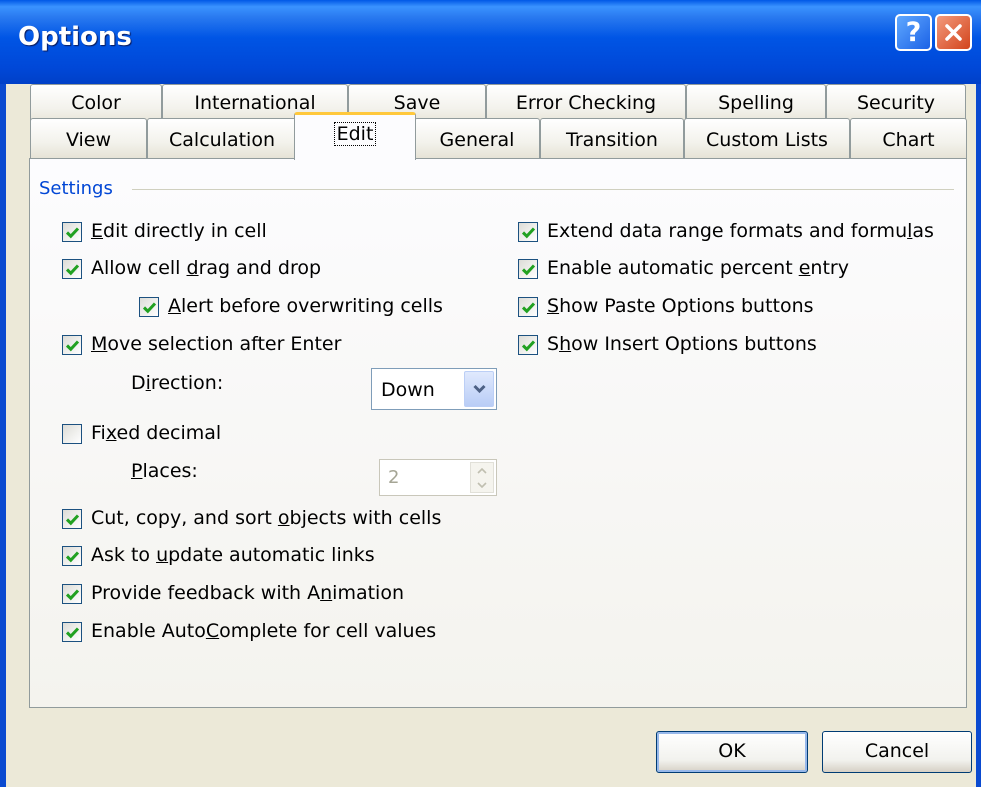  I want to click on tab-general: General, so click(477, 138).